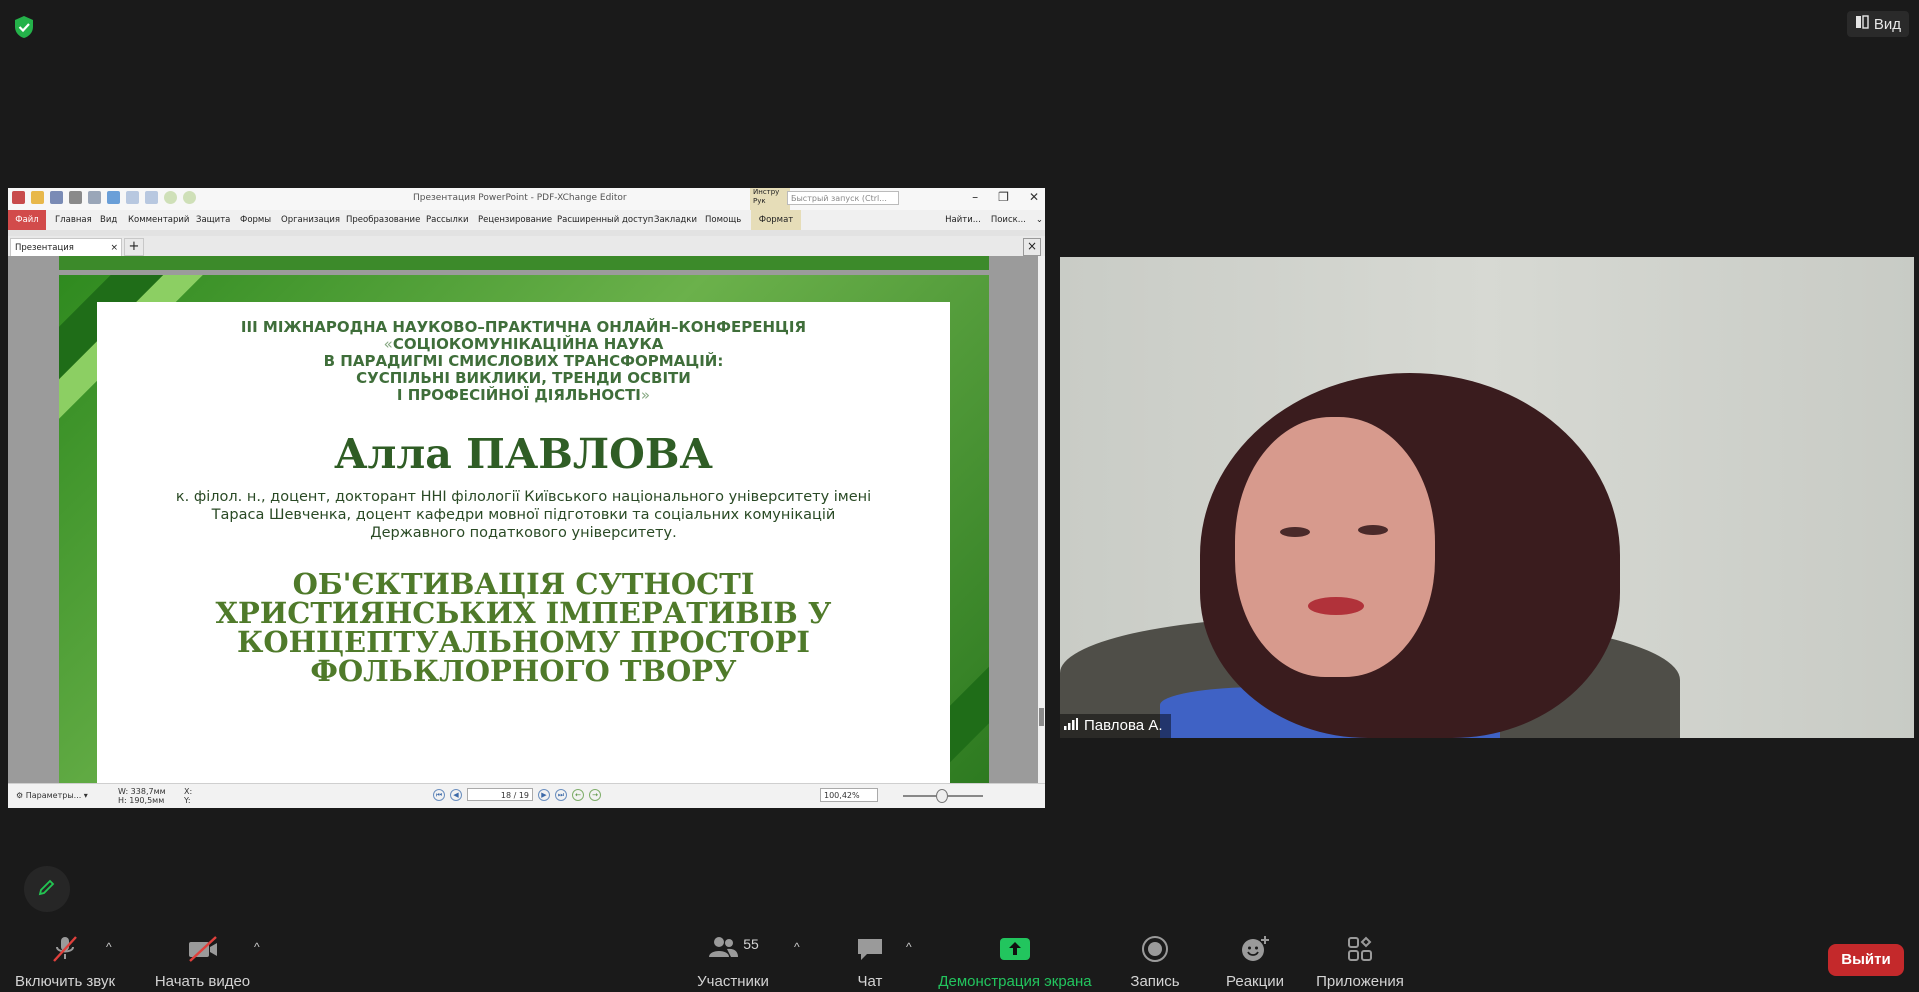 The height and width of the screenshot is (992, 1919). I want to click on conference-title-line: «СОЦІОКОМУНІКАЦІЙНА НАУКА, so click(523, 344).